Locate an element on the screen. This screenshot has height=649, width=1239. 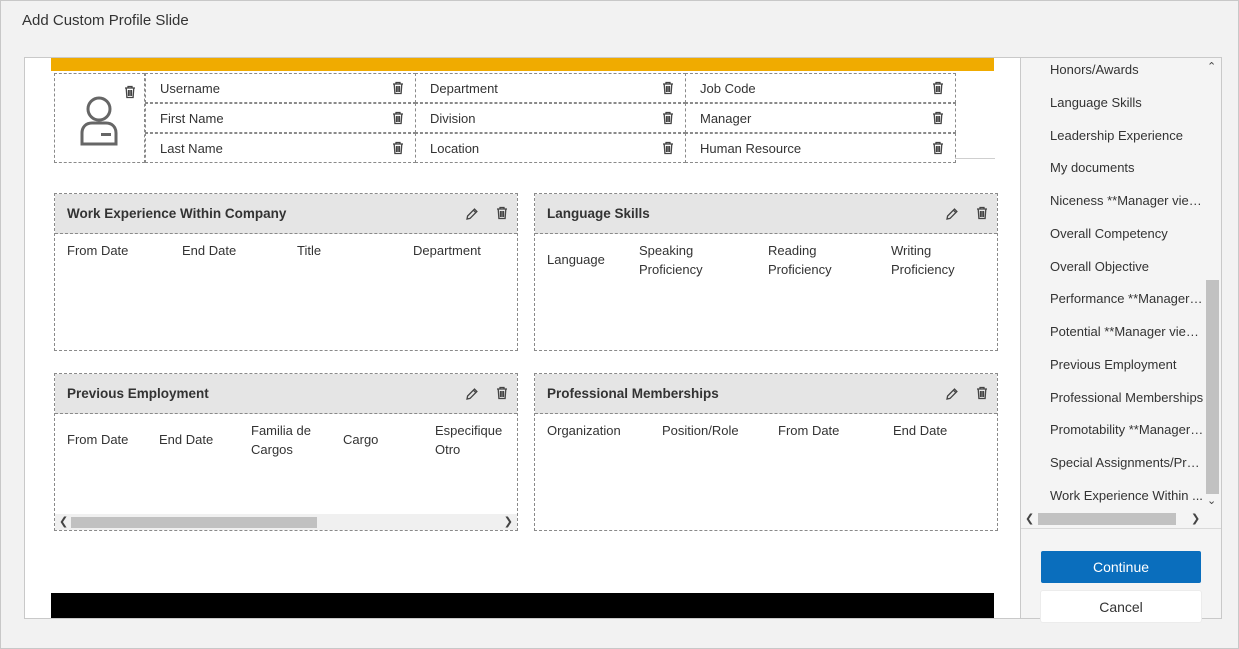
field-manager: Manager is located at coordinates (820, 118).